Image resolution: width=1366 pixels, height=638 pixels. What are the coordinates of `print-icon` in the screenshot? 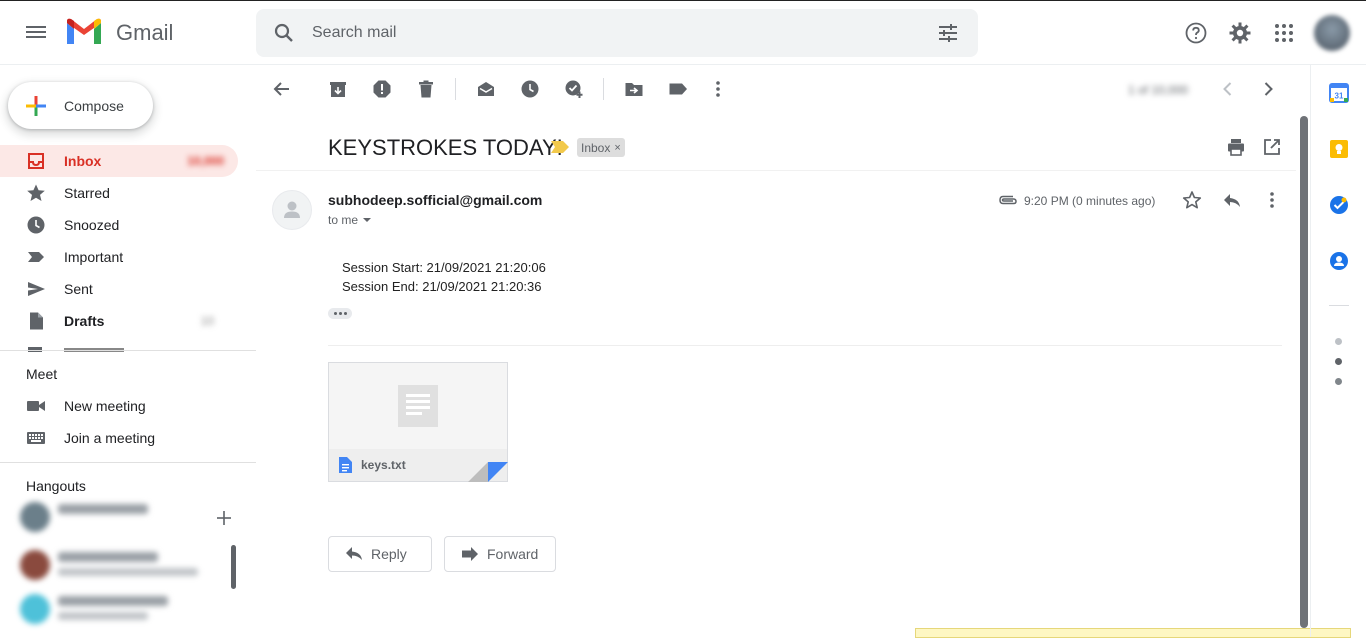 It's located at (1236, 147).